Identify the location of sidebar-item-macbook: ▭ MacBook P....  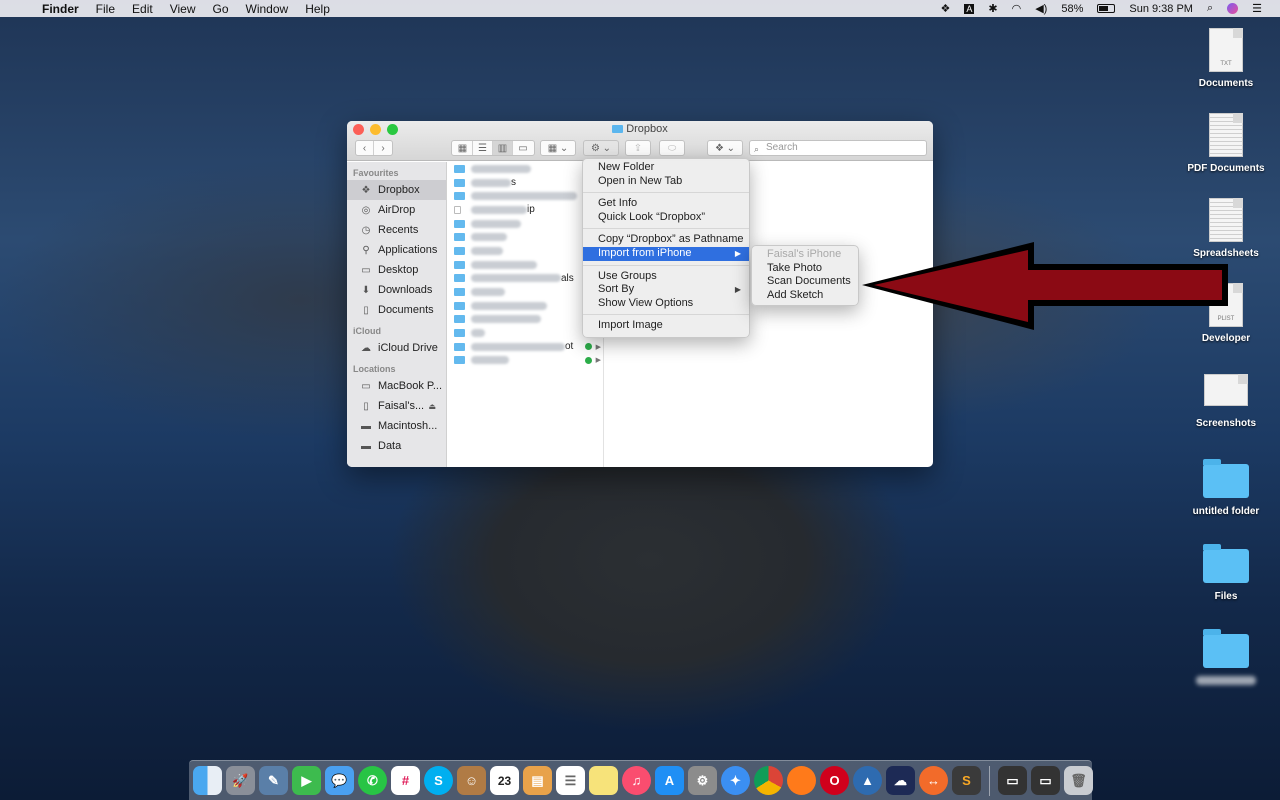
(396, 386).